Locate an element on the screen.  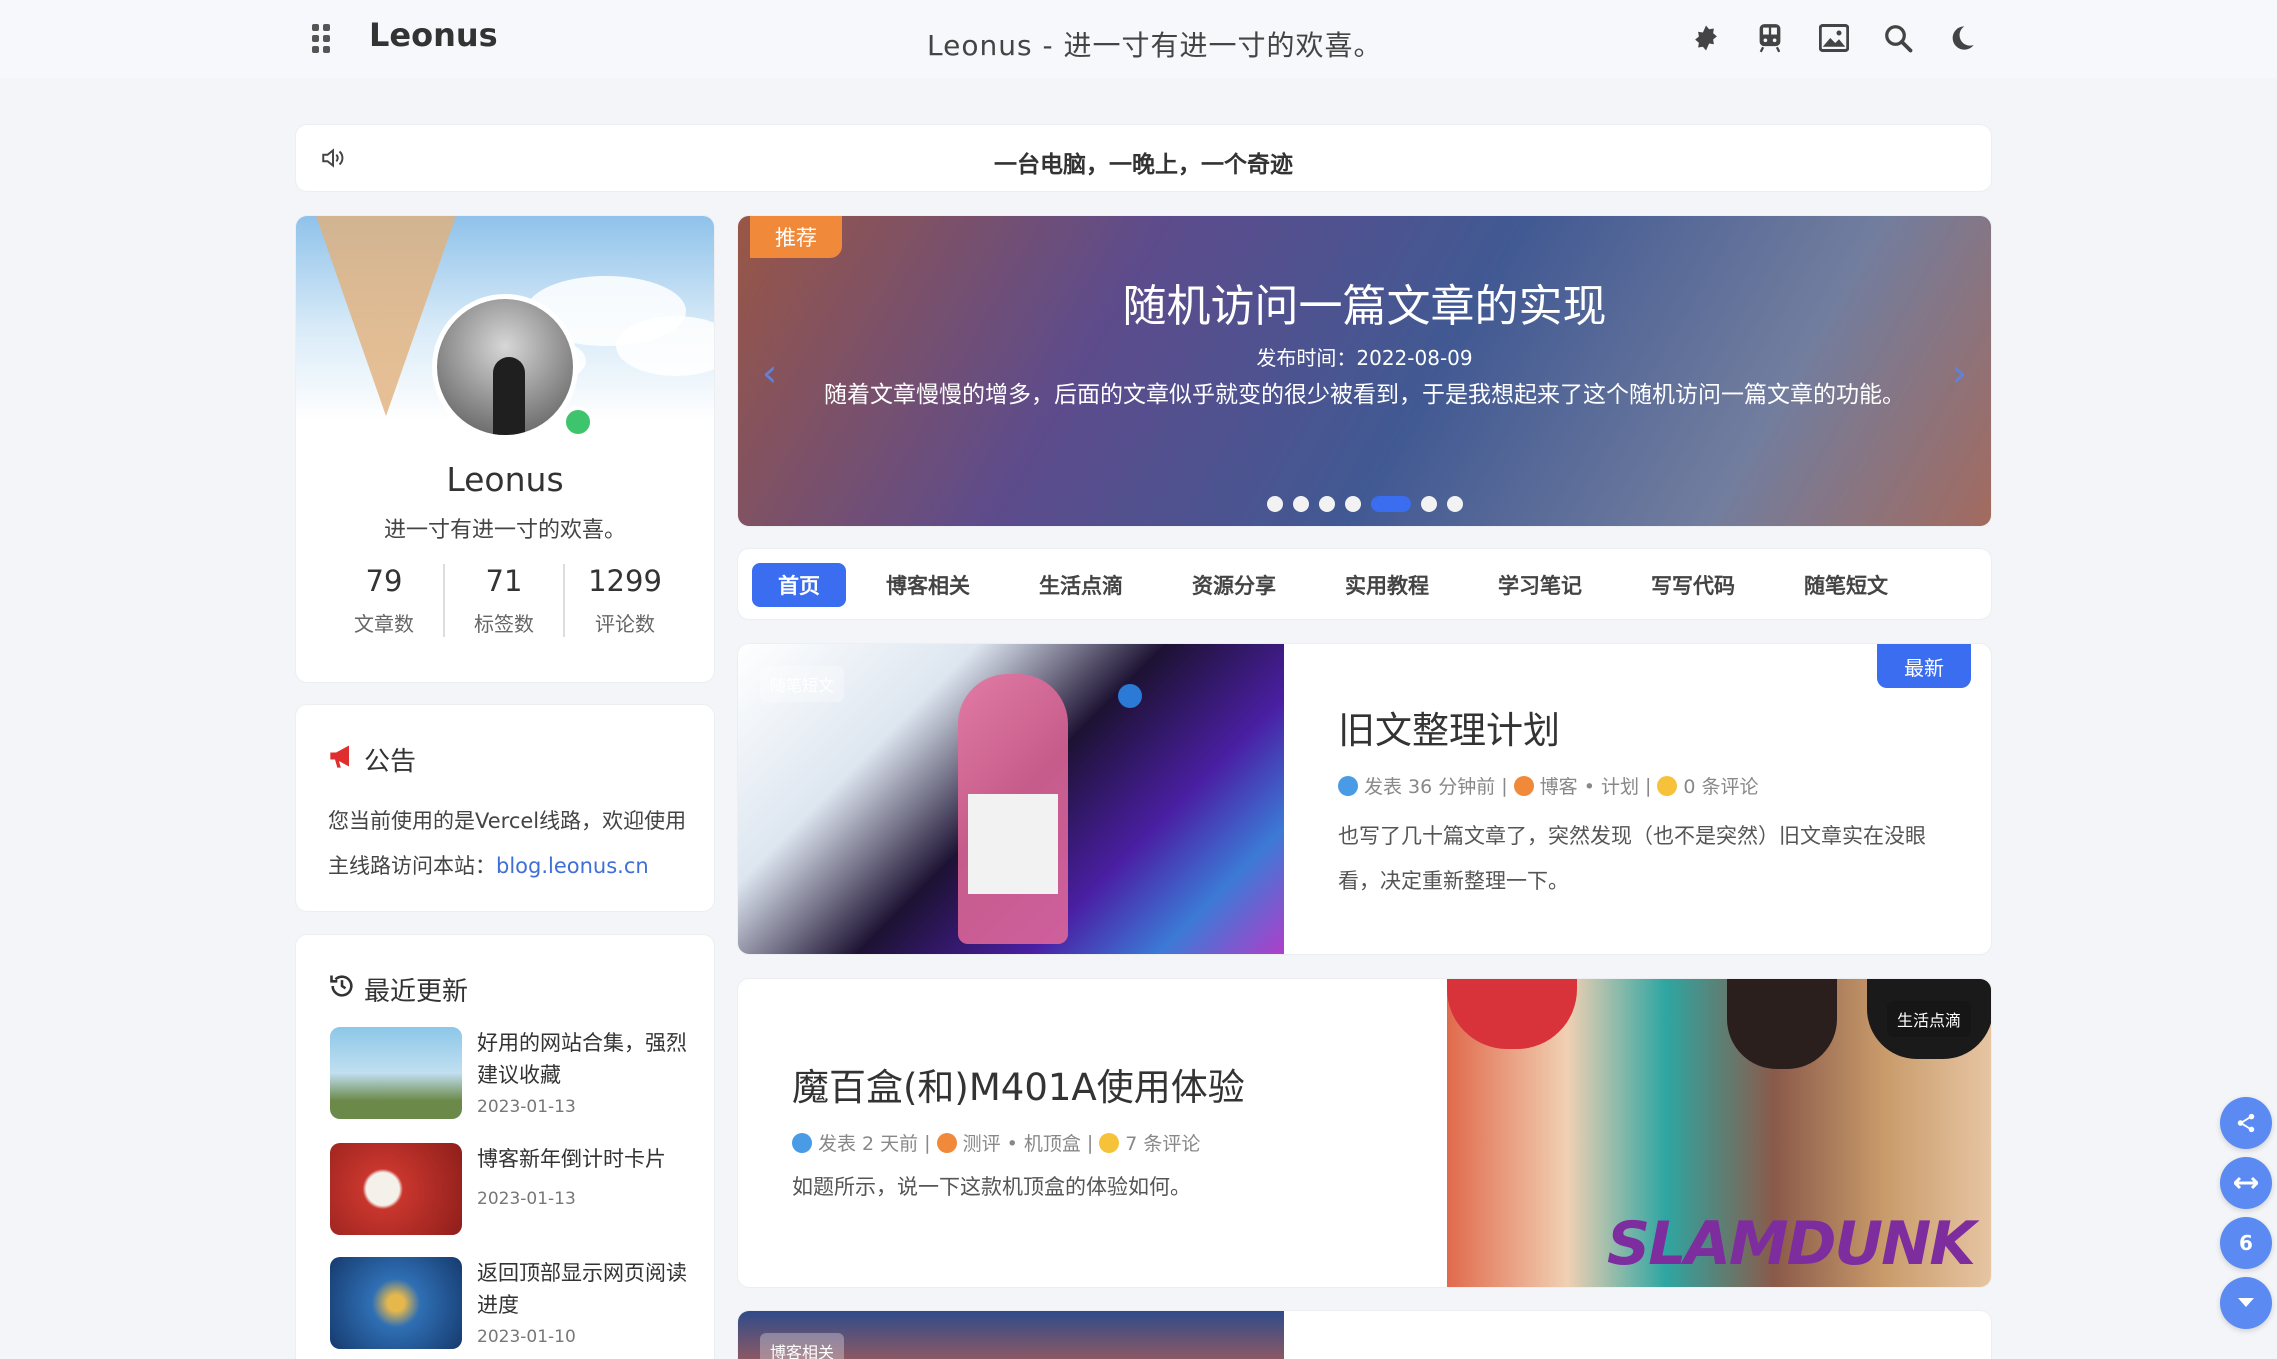
recent-item-date: 2023-01-10 is located at coordinates (526, 1337).